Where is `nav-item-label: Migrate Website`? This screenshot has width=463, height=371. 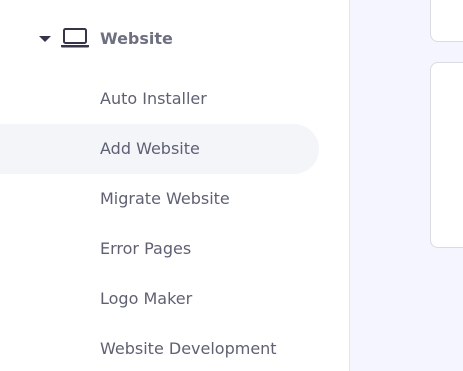
nav-item-label: Migrate Website is located at coordinates (165, 198).